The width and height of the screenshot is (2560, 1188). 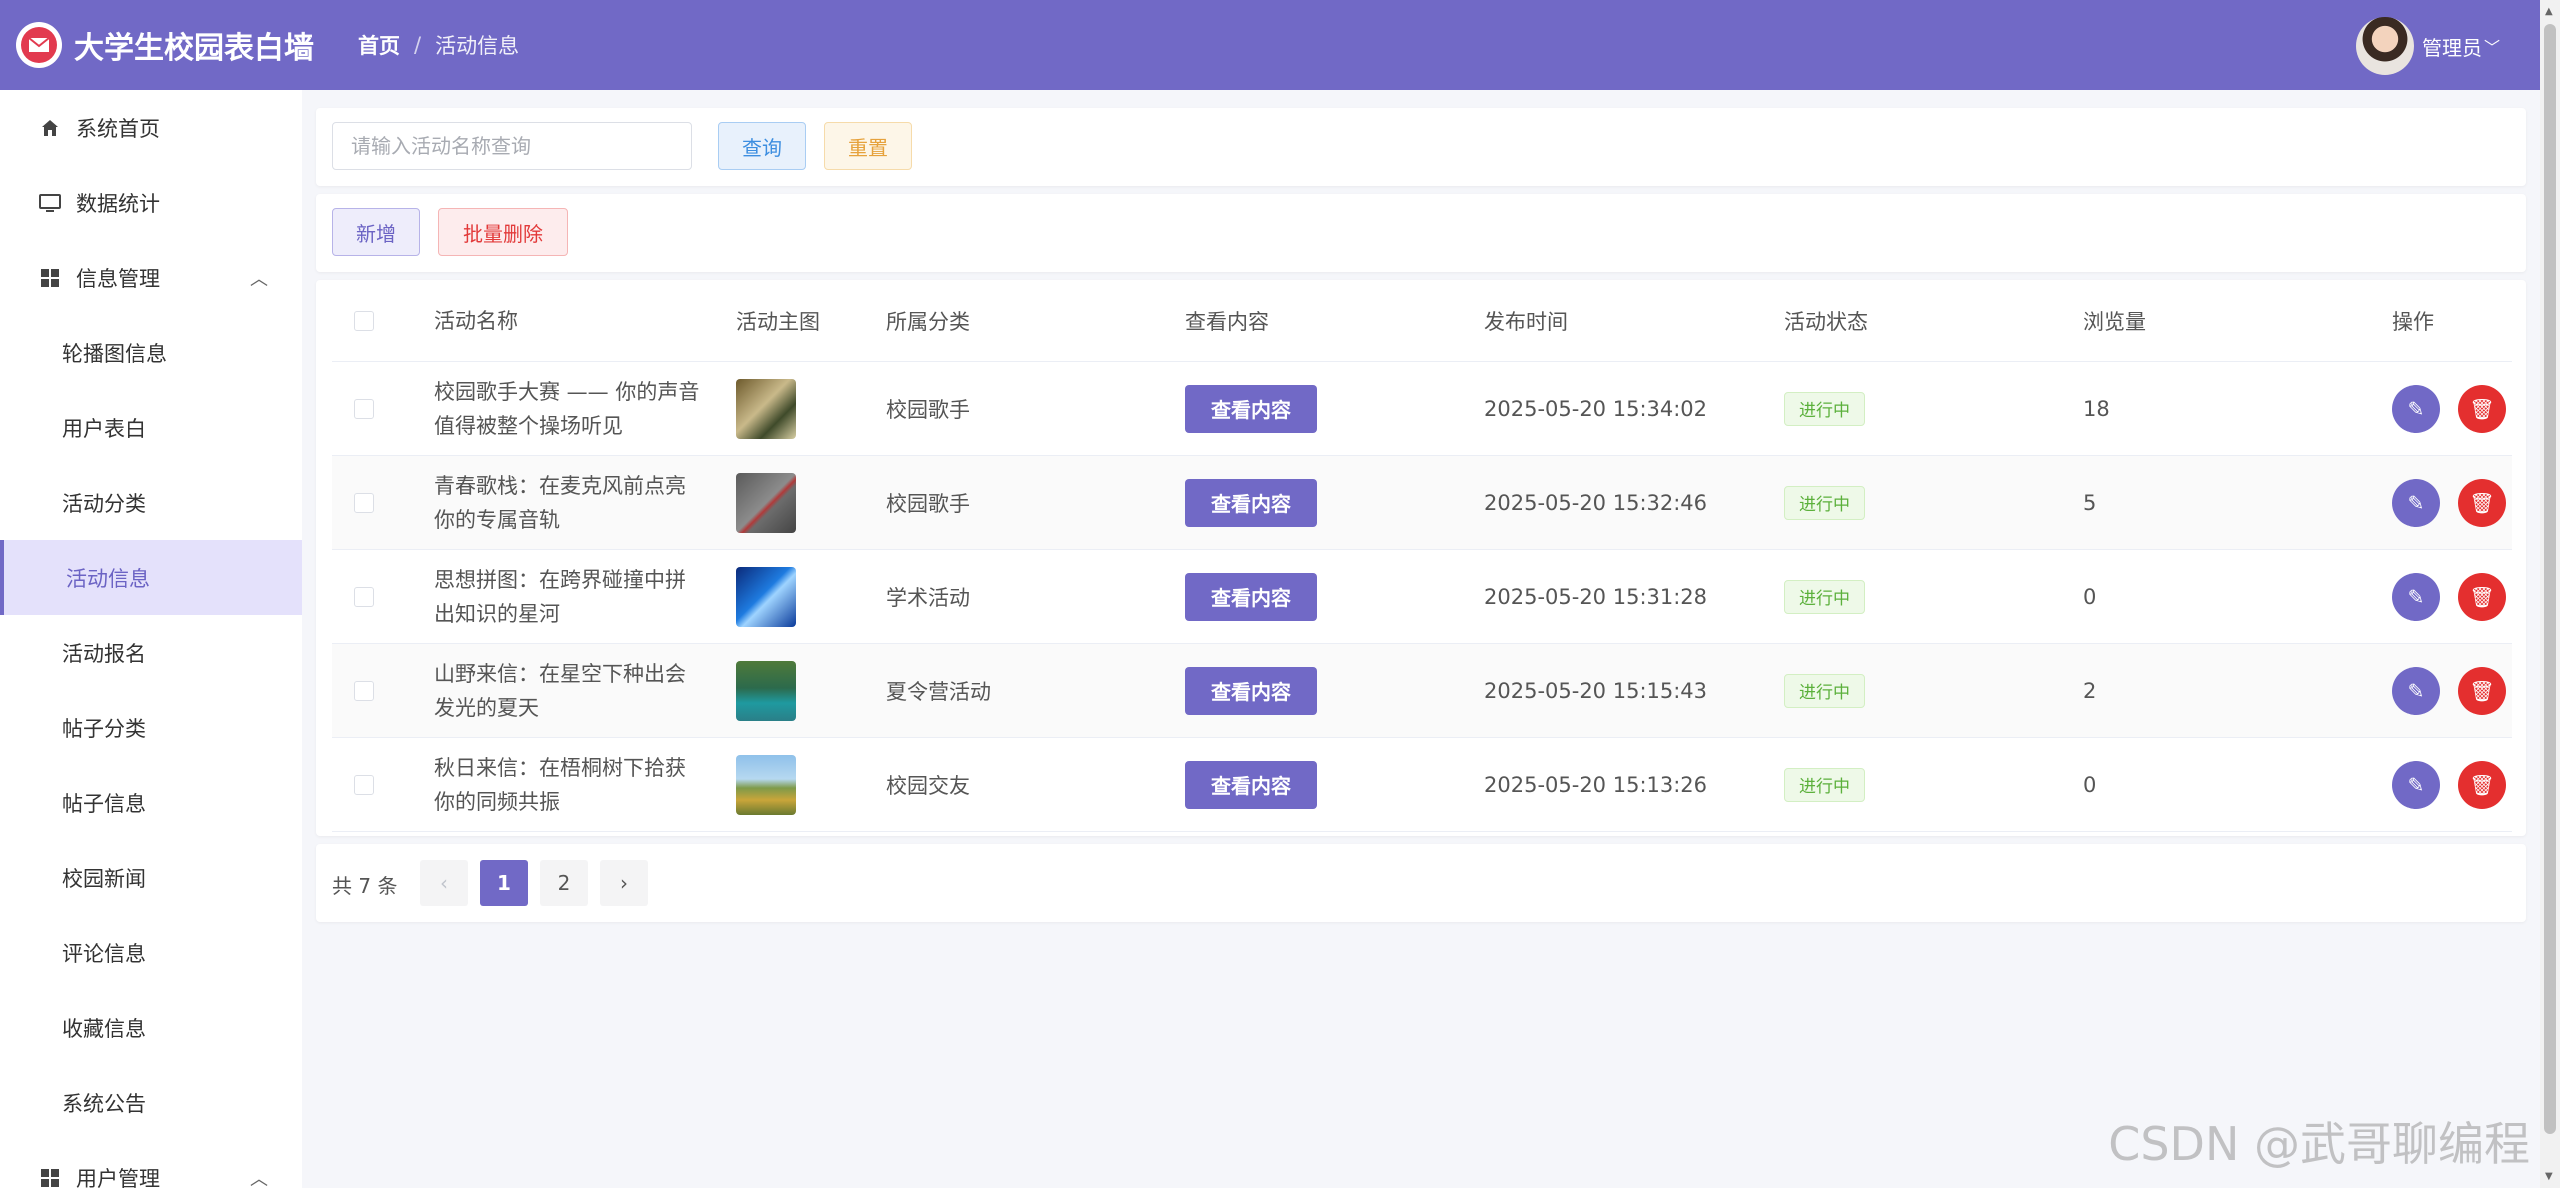 I want to click on scroll-up-icon: ▲, so click(x=2549, y=11).